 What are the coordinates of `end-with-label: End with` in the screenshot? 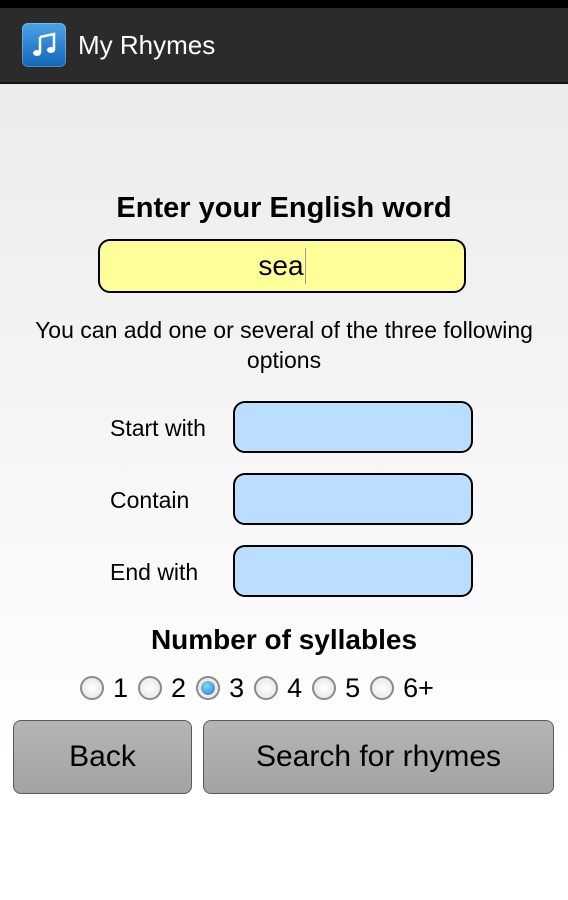 It's located at (154, 572).